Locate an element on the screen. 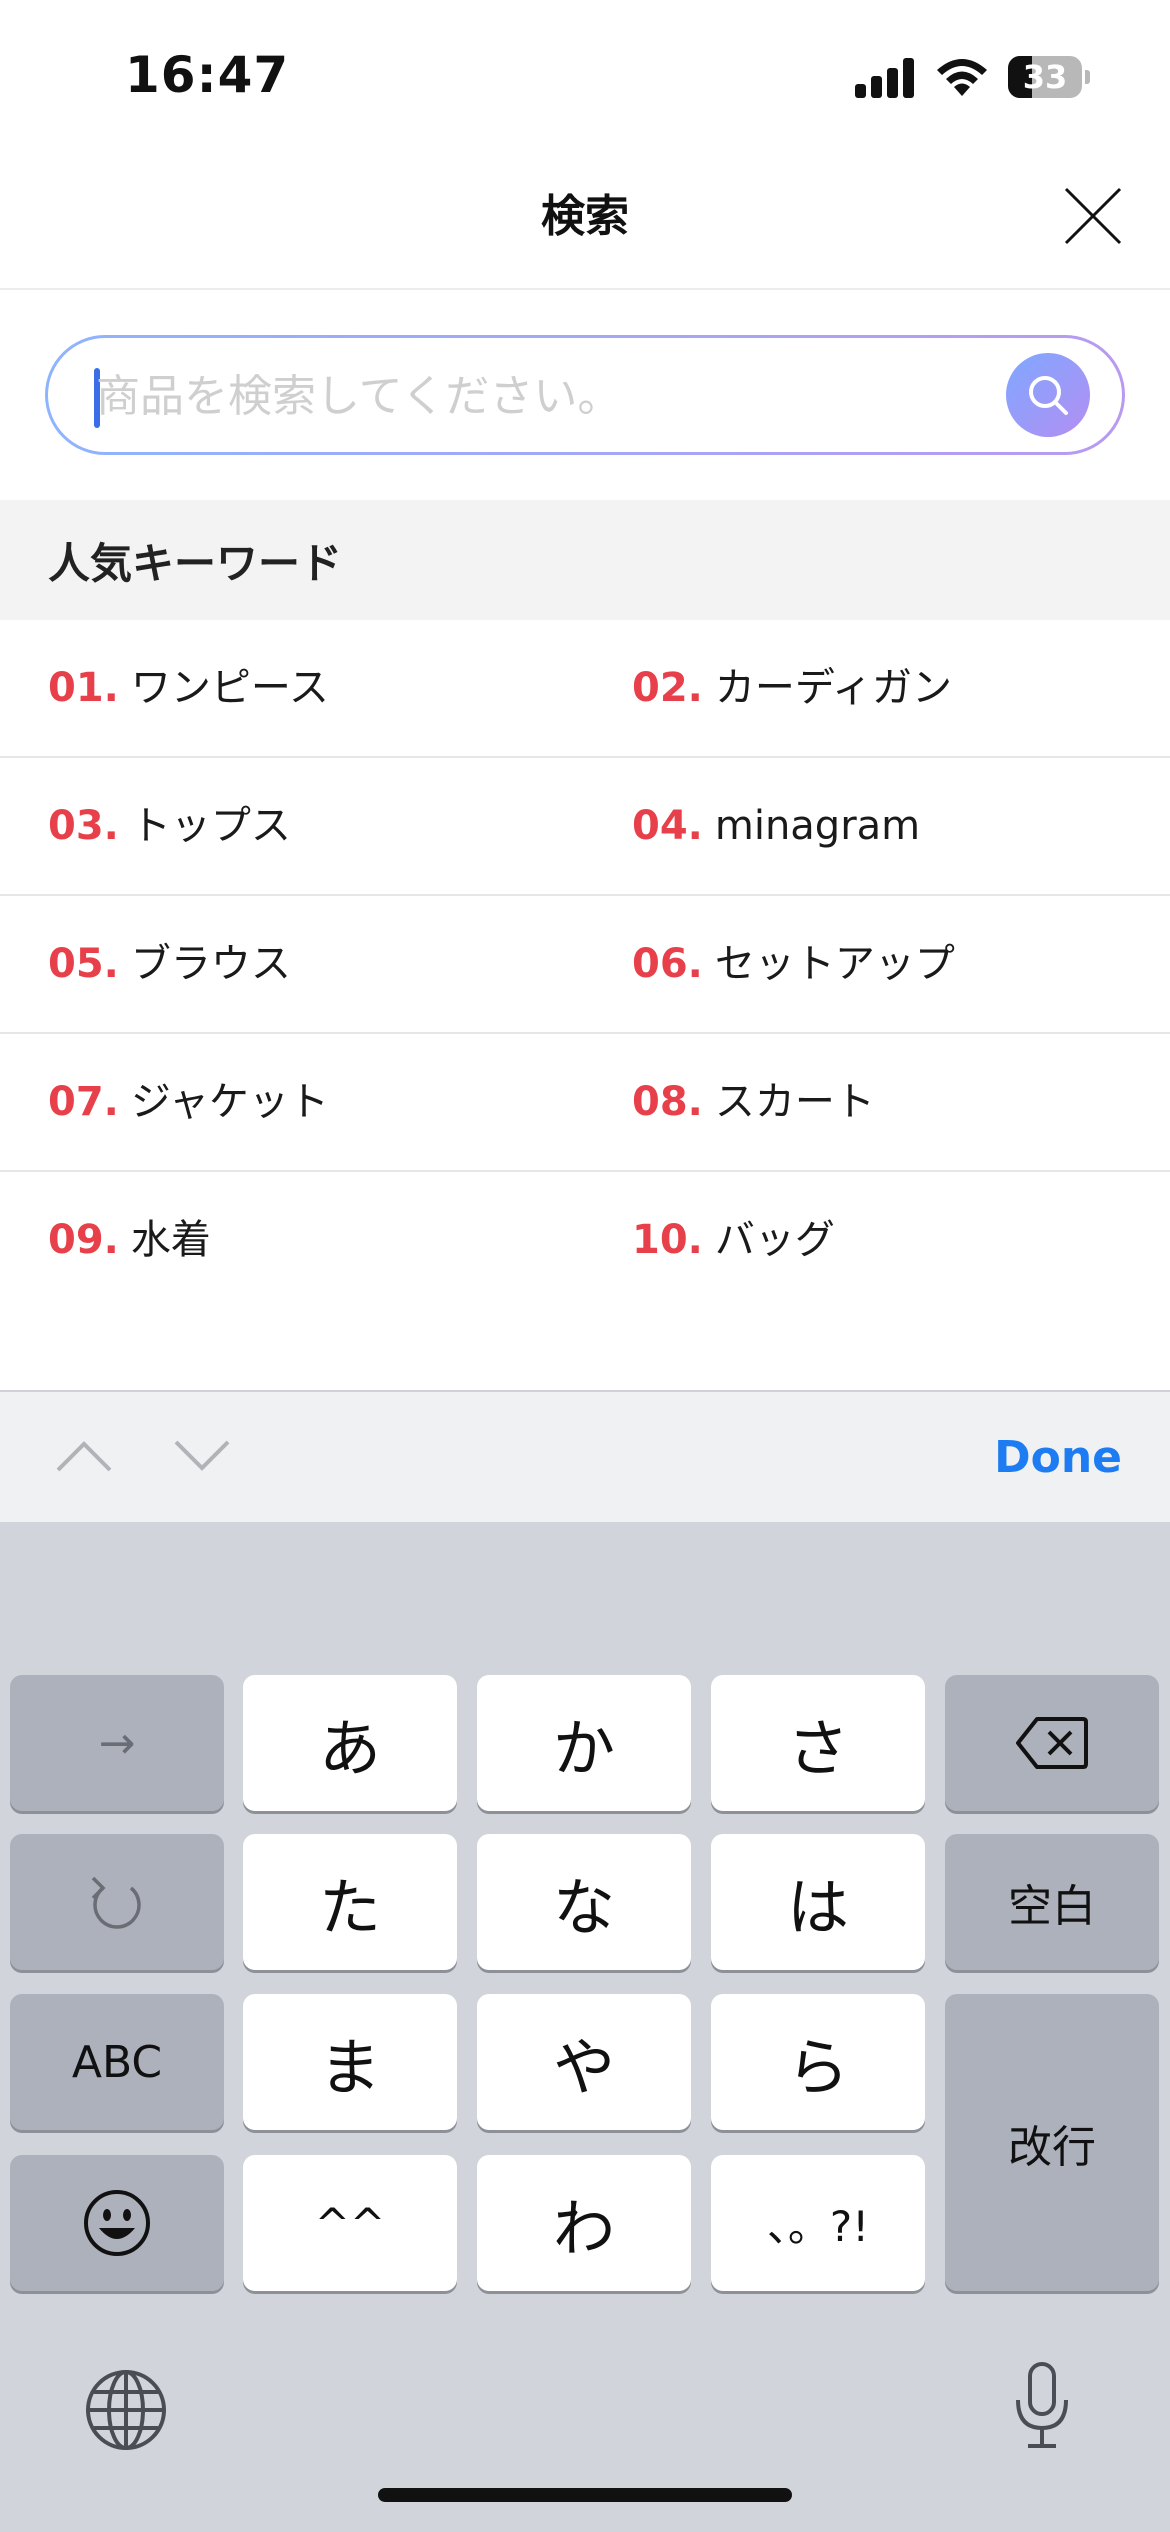 This screenshot has width=1170, height=2532. keyword-item: 10. バッグ is located at coordinates (733, 1240).